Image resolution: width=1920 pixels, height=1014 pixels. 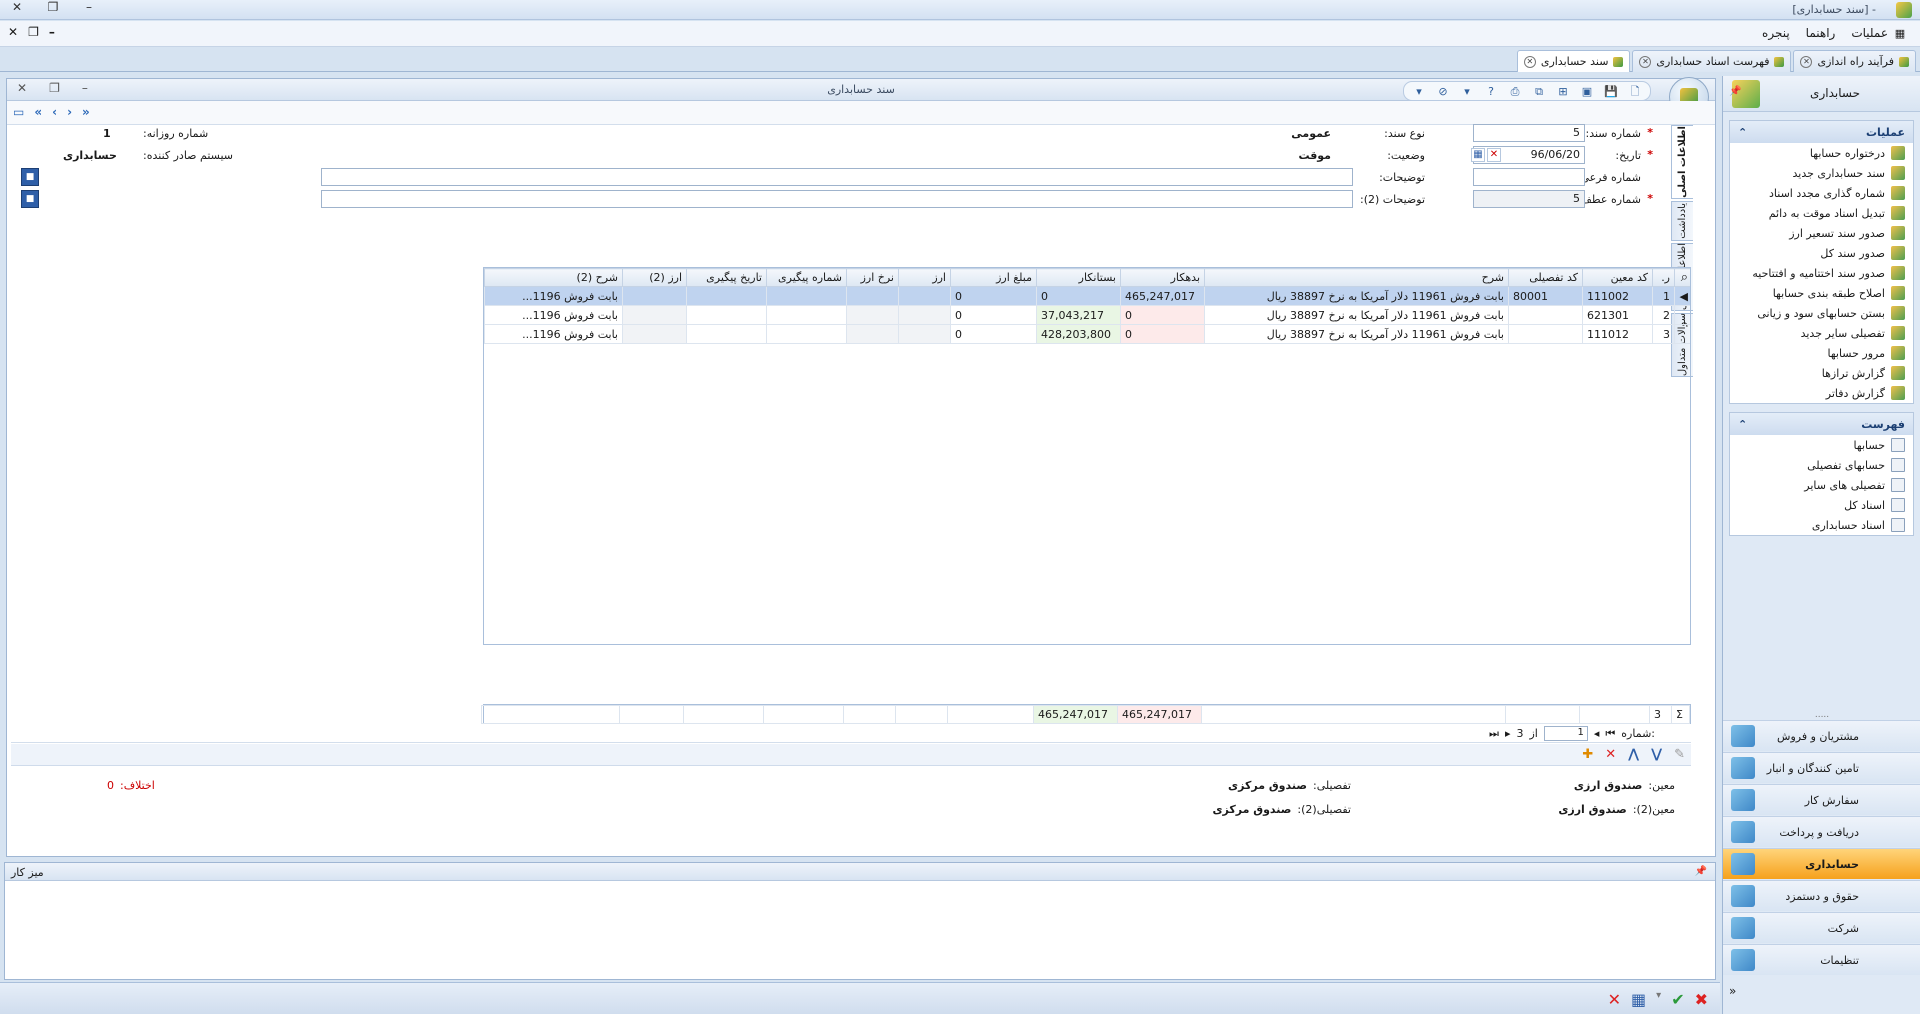 What do you see at coordinates (53, 7) in the screenshot?
I see `restore-icon: ❐` at bounding box center [53, 7].